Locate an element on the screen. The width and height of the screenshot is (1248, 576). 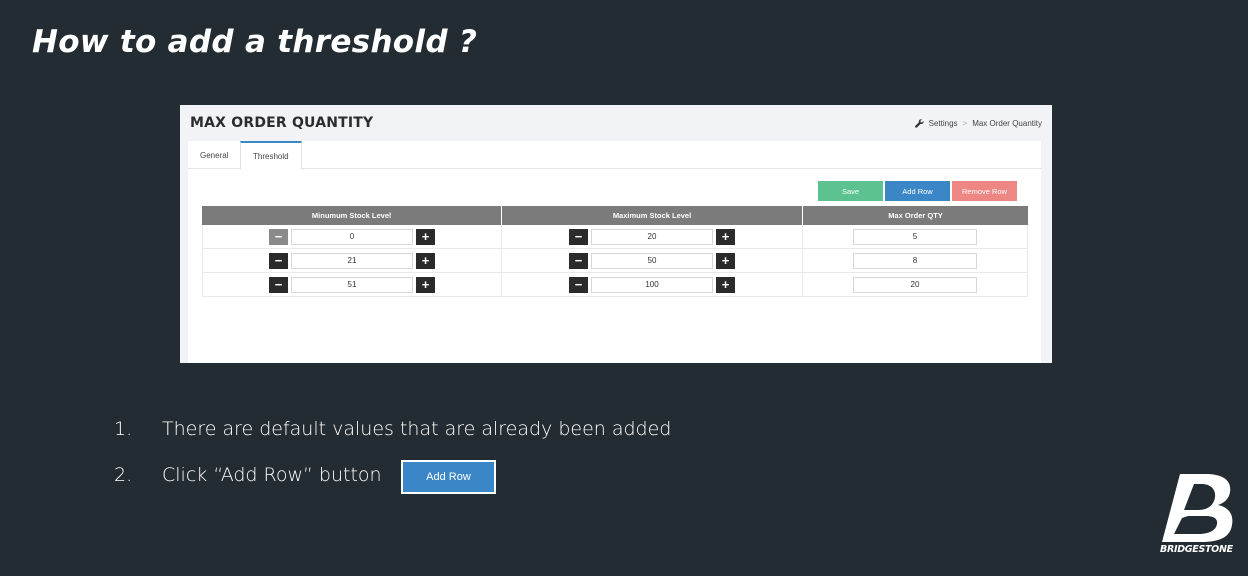
breadcrumb: Settings > Max Order Quantity is located at coordinates (978, 123).